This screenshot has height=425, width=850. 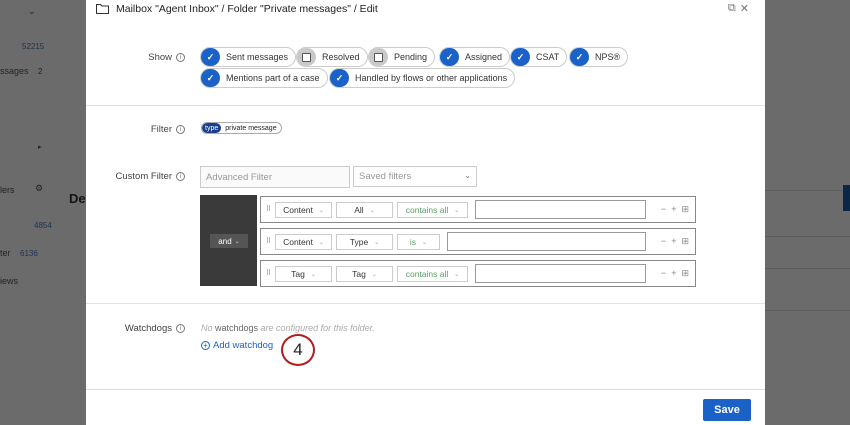 I want to click on condition-group: and ⌄, so click(x=228, y=240).